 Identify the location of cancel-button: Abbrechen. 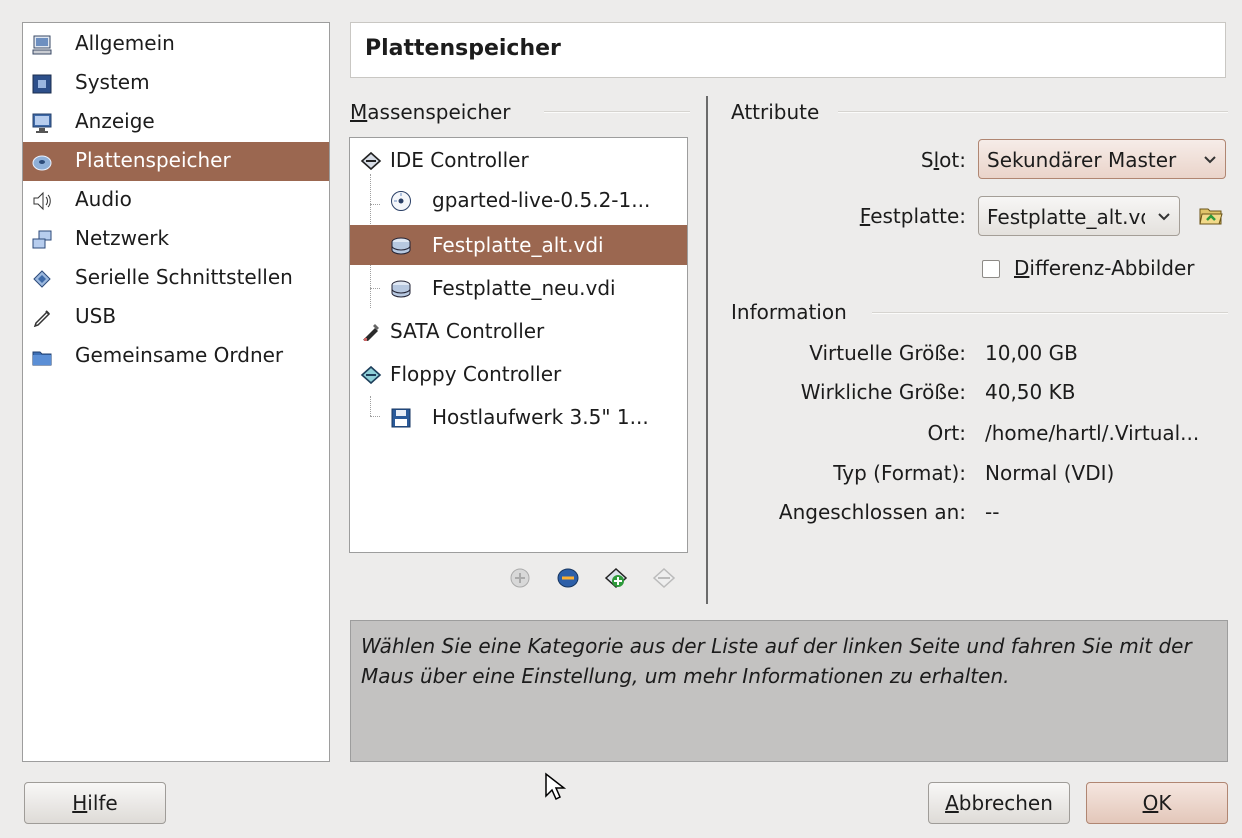
(999, 803).